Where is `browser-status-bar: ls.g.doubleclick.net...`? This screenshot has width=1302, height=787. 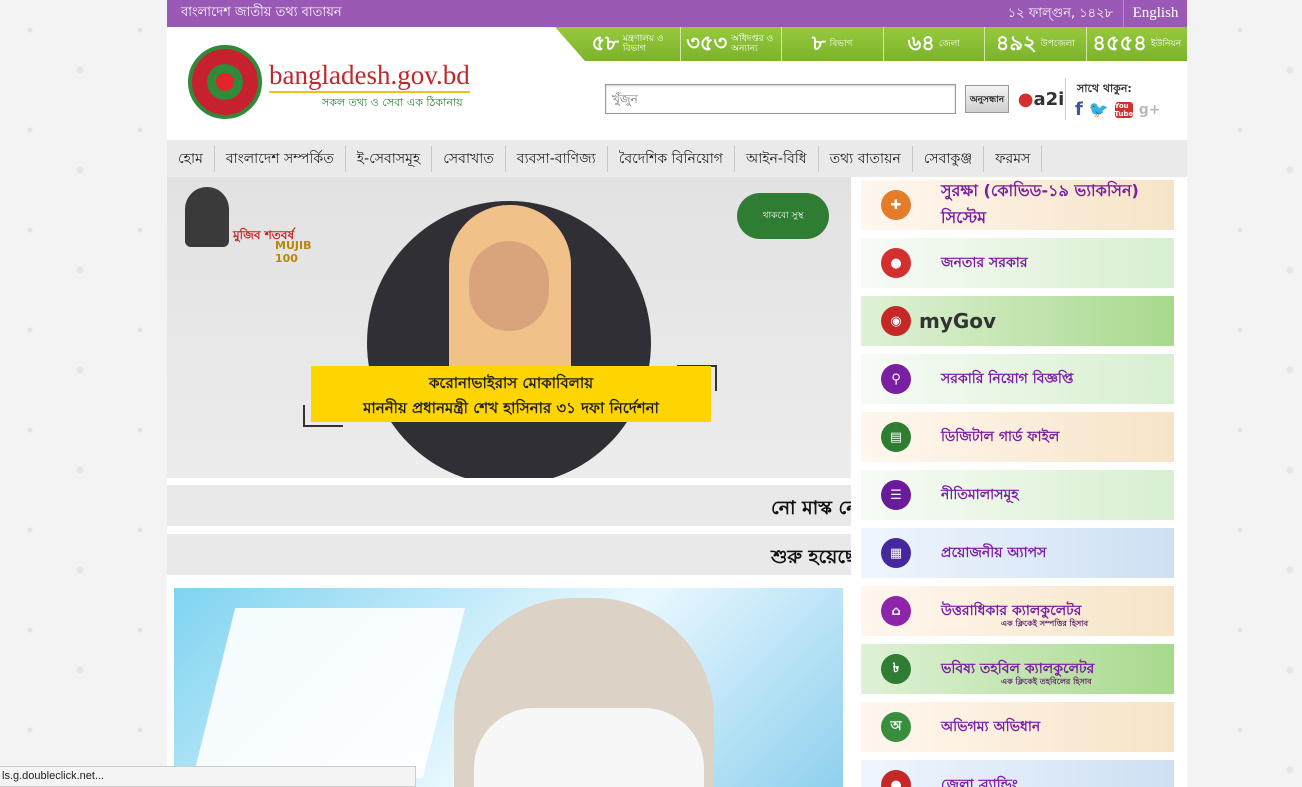 browser-status-bar: ls.g.doubleclick.net... is located at coordinates (208, 776).